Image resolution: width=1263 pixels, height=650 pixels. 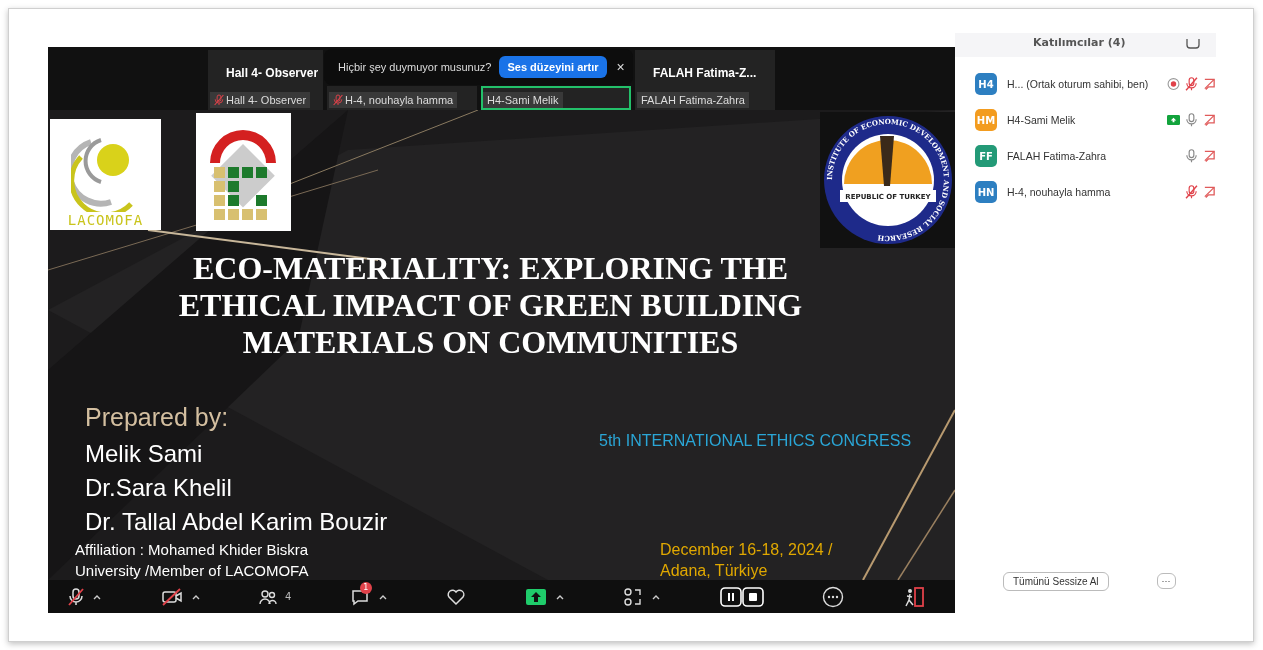 What do you see at coordinates (415, 67) in the screenshot?
I see `notification-text: Hiçbir şey duymuyor musunuz?` at bounding box center [415, 67].